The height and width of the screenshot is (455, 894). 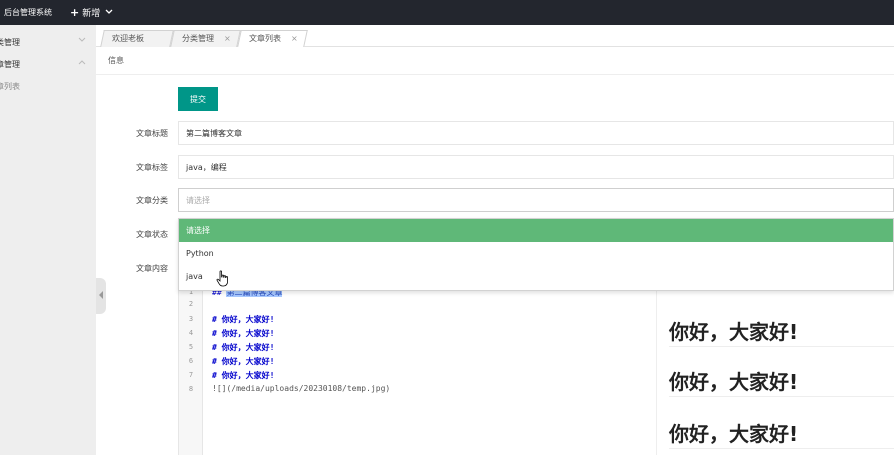 I want to click on top-bar: 后台管理系统 + 新增, so click(x=447, y=12).